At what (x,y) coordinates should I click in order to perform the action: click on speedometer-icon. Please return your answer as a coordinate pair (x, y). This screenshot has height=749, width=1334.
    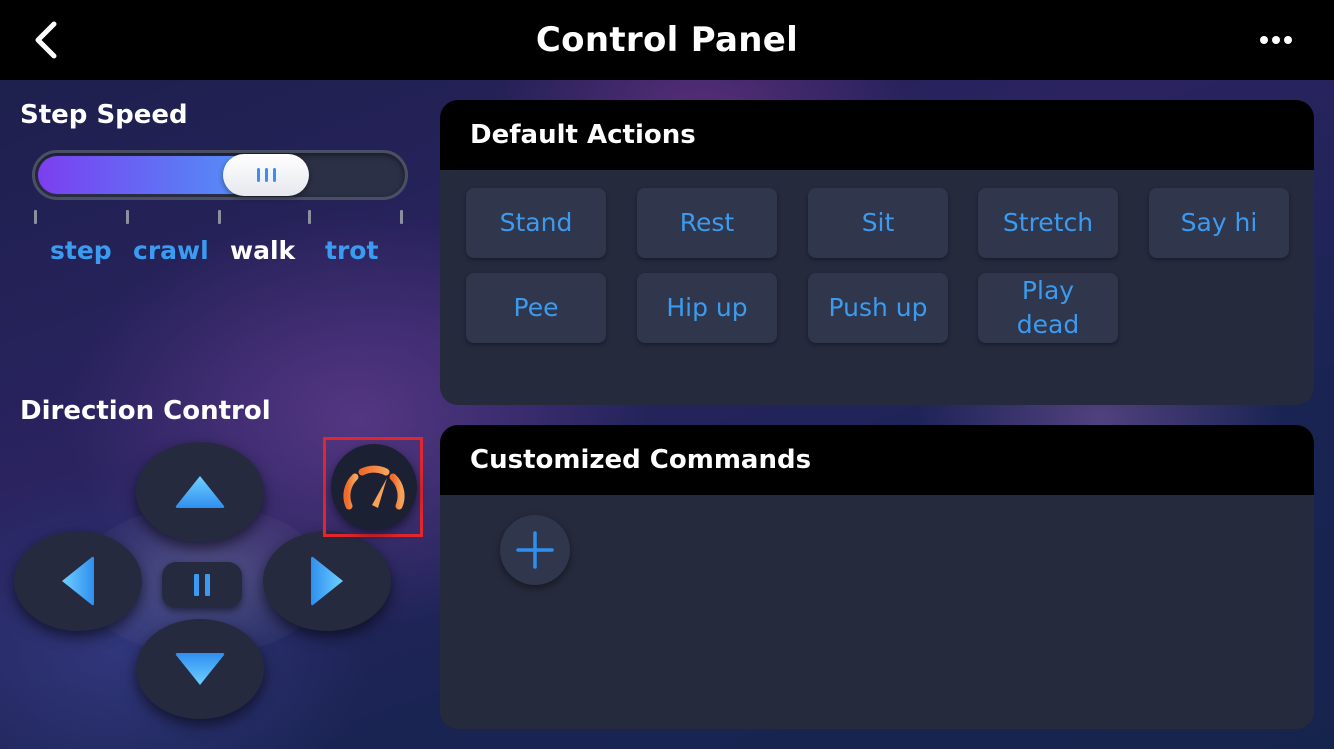
    Looking at the image, I should click on (374, 487).